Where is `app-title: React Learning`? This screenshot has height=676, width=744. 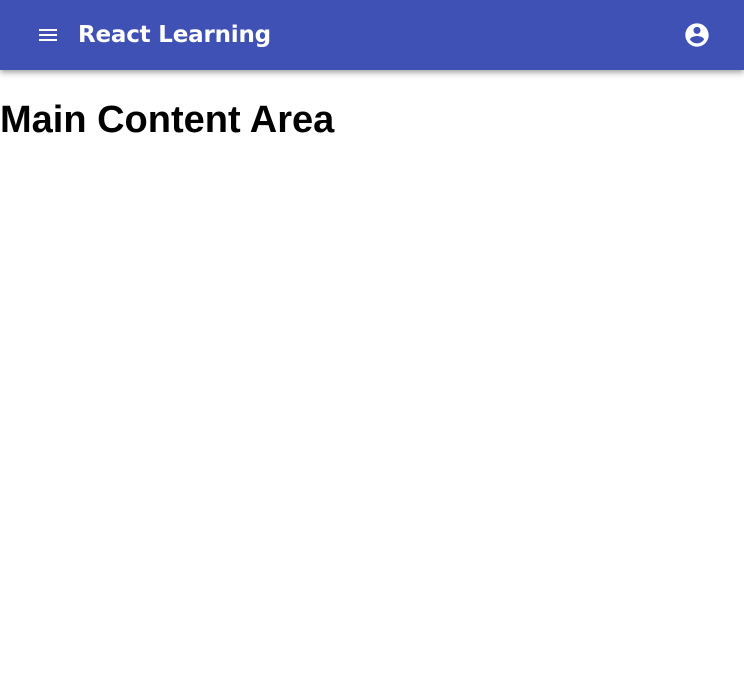
app-title: React Learning is located at coordinates (174, 35).